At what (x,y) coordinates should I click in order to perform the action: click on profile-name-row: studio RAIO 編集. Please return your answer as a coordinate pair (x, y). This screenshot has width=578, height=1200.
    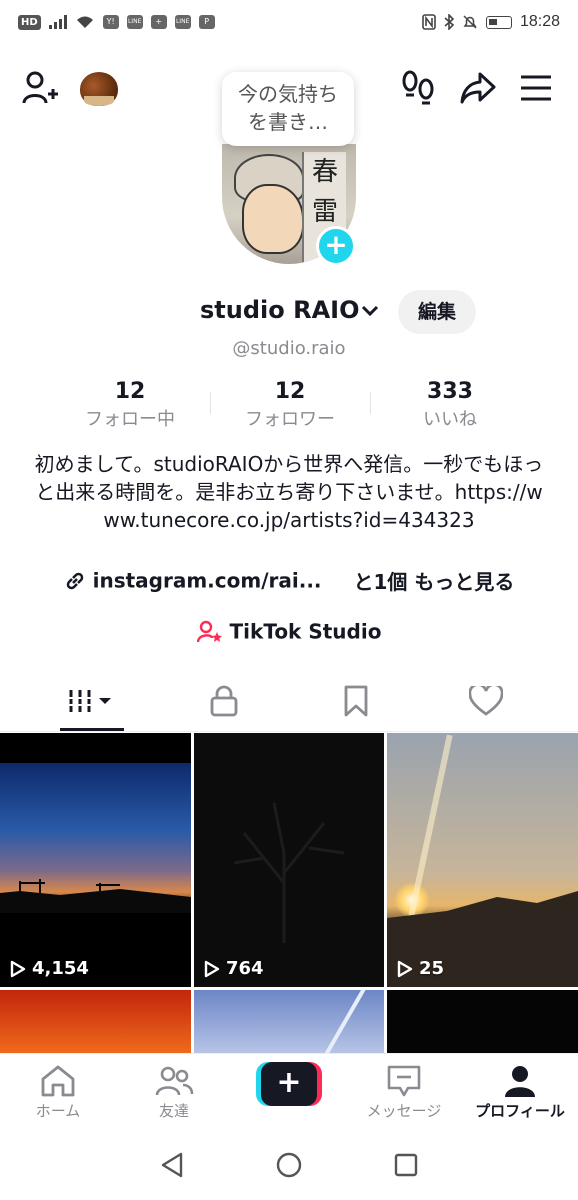
    Looking at the image, I should click on (289, 312).